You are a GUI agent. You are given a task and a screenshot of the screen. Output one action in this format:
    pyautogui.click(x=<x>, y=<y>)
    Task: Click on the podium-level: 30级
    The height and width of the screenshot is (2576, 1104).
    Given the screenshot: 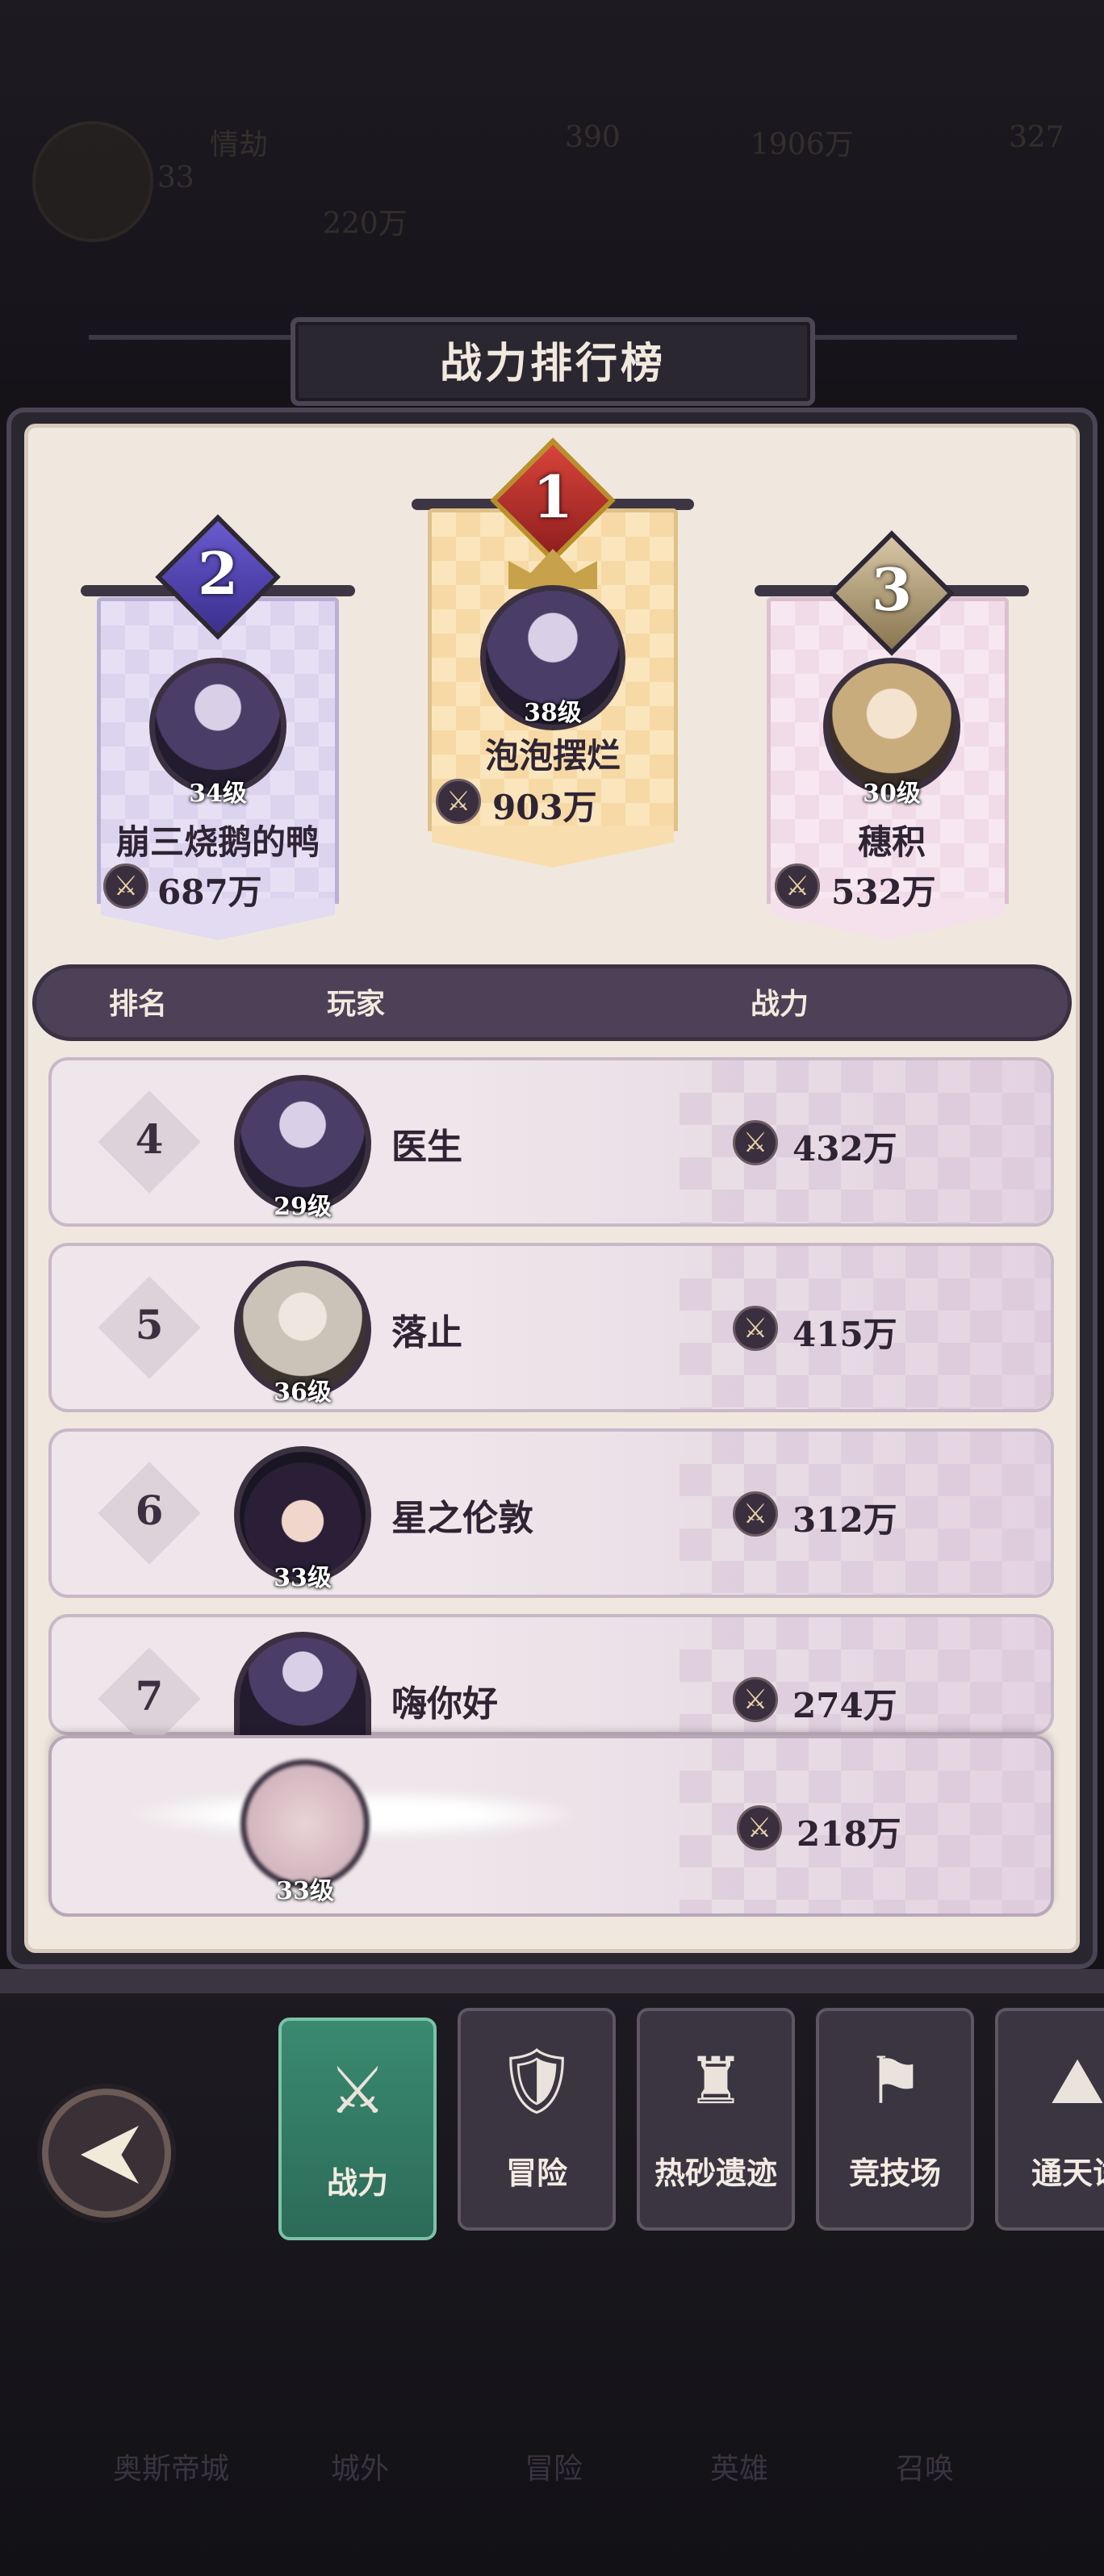 What is the action you would take?
    pyautogui.click(x=892, y=794)
    